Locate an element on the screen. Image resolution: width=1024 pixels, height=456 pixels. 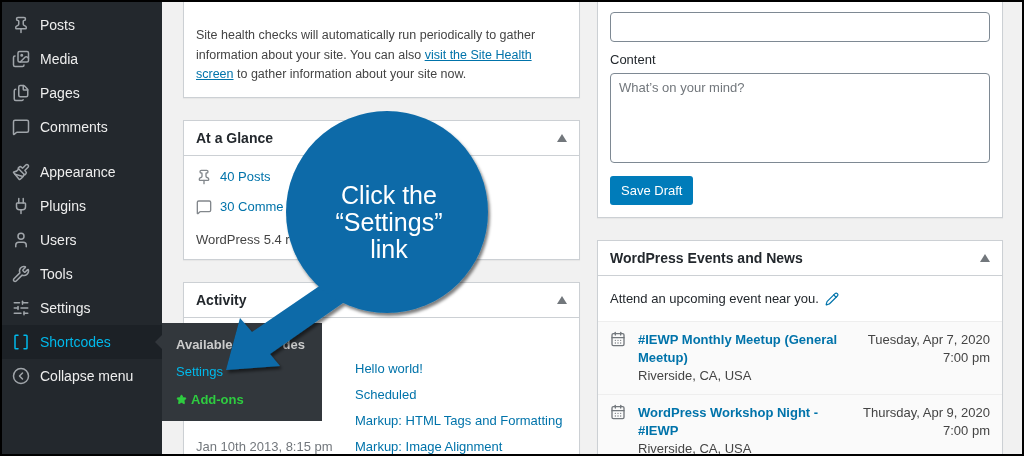
callout-text: Click the is located at coordinates (389, 195).